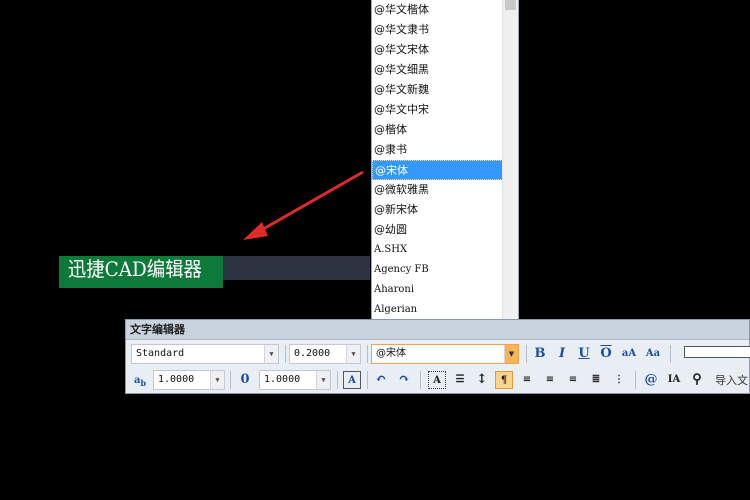  I want to click on find-icon: ⚲, so click(697, 380).